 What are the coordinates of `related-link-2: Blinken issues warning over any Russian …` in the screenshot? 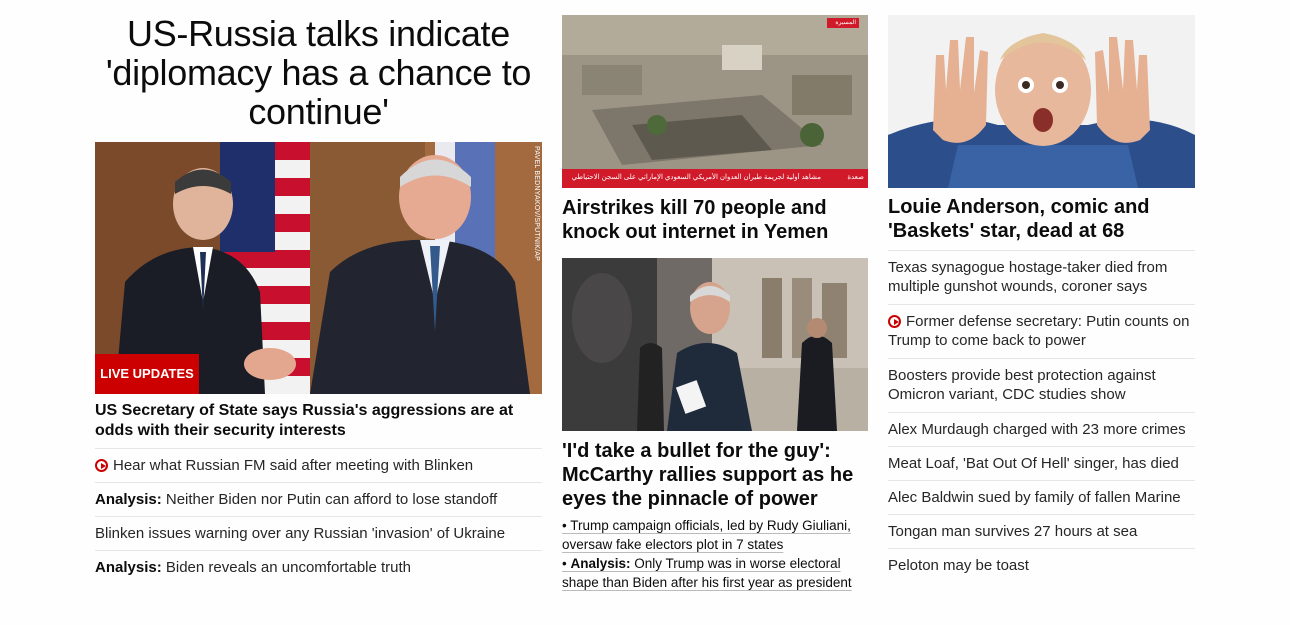 It's located at (318, 533).